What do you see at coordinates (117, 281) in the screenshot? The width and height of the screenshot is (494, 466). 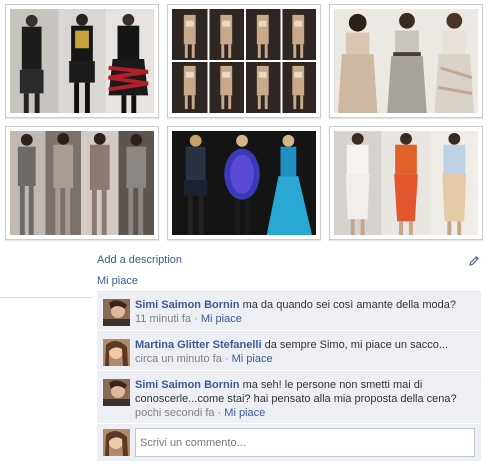 I see `like-link: Mi piace` at bounding box center [117, 281].